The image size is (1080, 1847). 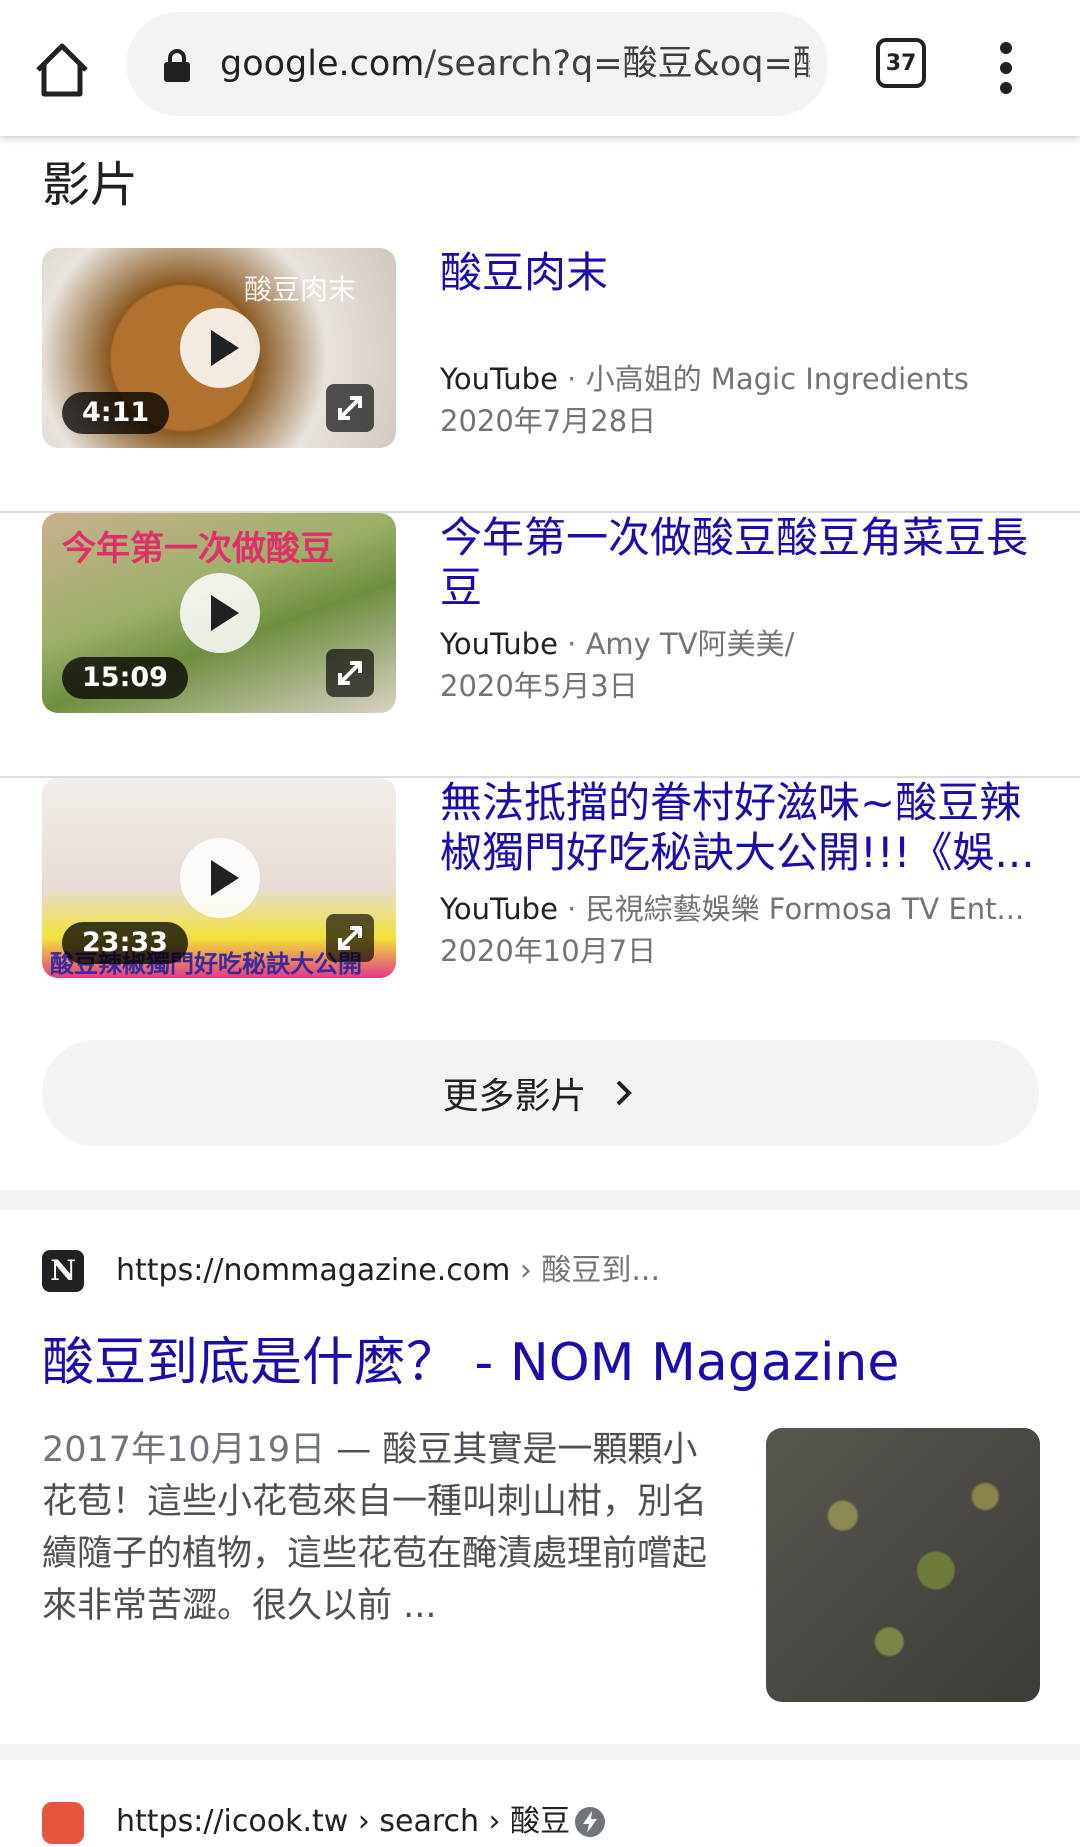 I want to click on video-meta: YouTube · 小高姐的 Magic Ingredients, so click(x=704, y=379).